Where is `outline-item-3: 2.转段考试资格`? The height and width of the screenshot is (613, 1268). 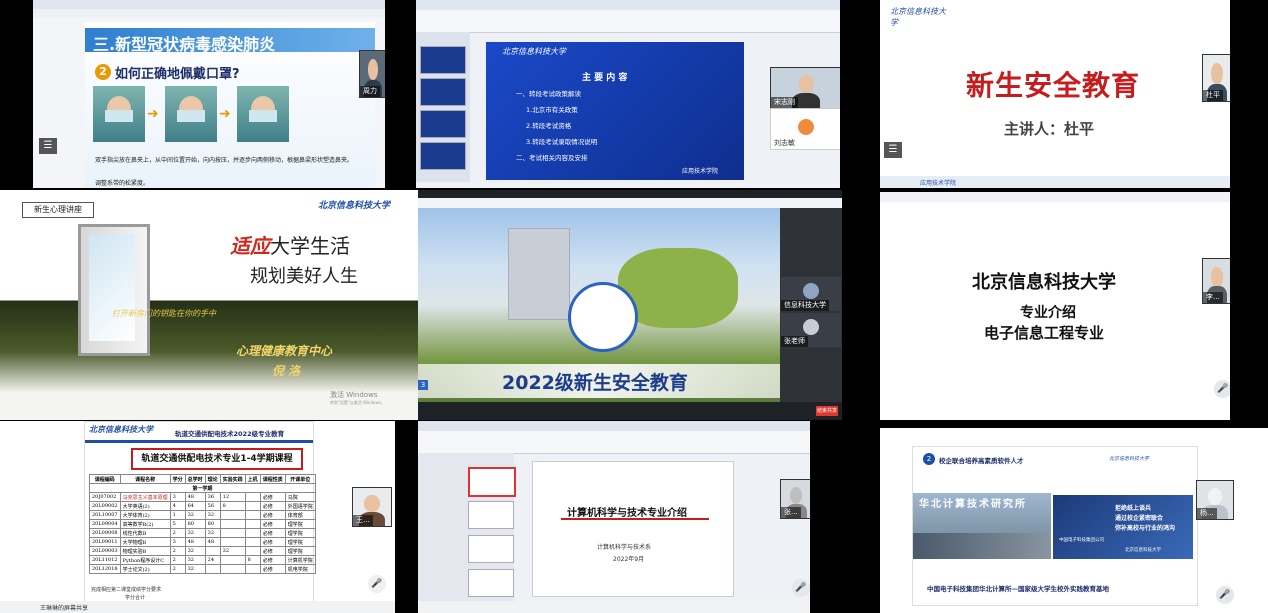 outline-item-3: 2.转段考试资格 is located at coordinates (549, 126).